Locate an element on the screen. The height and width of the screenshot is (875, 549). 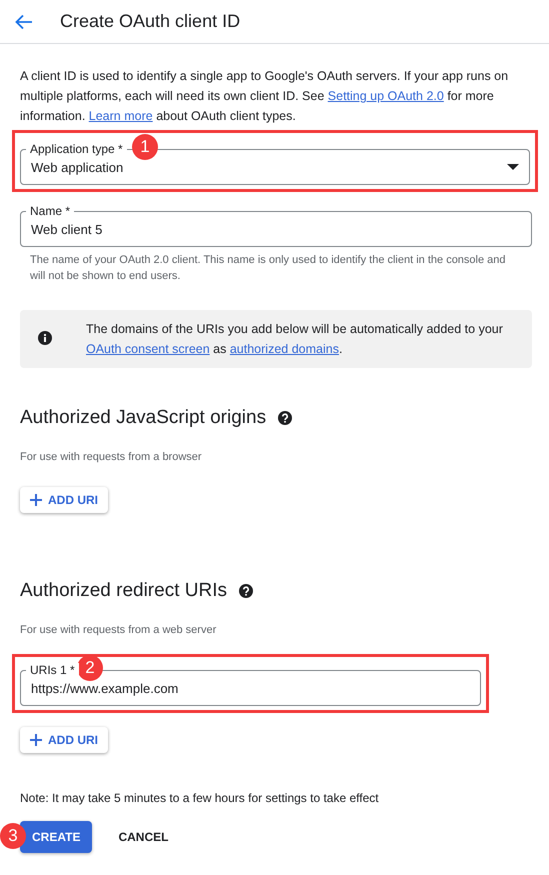
info-text: The domains of the URIs you add below will be automatically added to your OAuth consent screen as authorized domains. is located at coordinates (295, 339).